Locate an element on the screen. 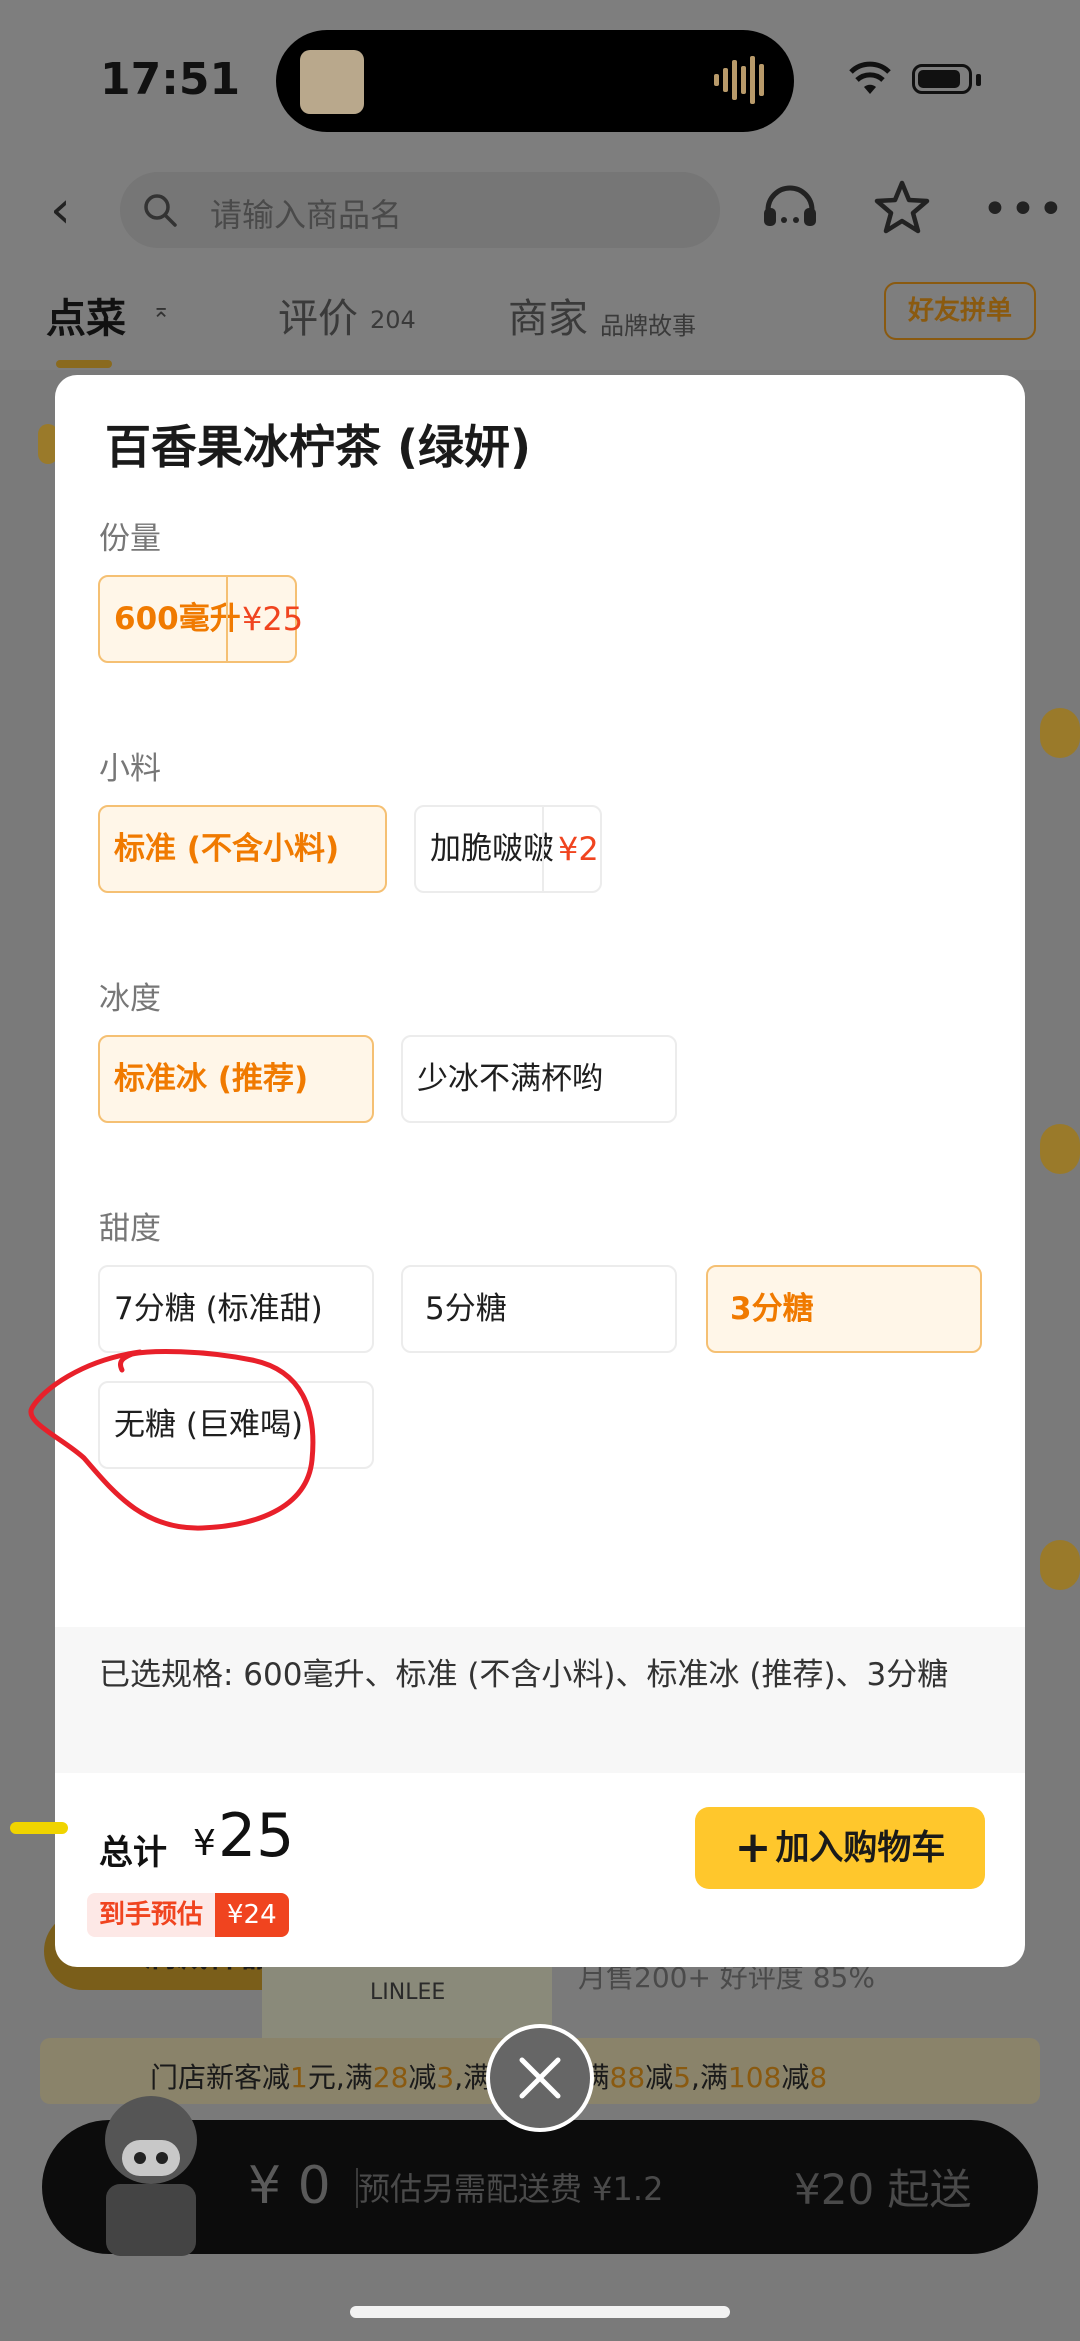 The height and width of the screenshot is (2341, 1080). option-label: 5分糖 is located at coordinates (466, 1309).